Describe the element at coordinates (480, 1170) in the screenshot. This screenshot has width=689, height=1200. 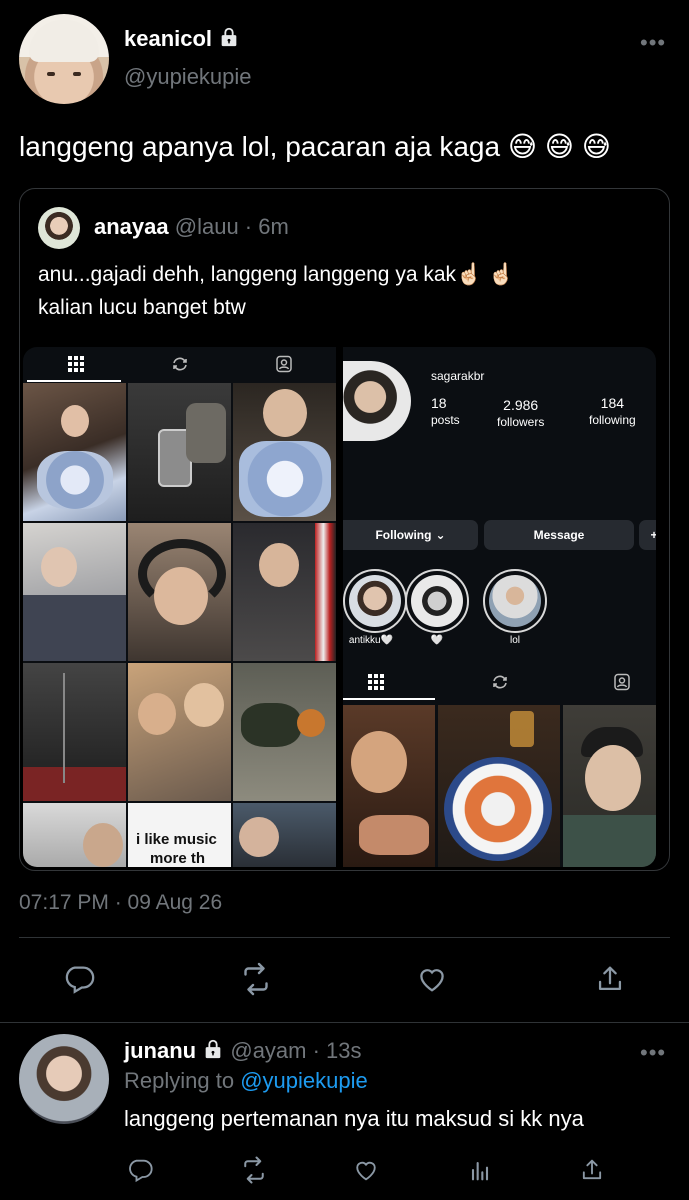
I see `analytics-icon` at that location.